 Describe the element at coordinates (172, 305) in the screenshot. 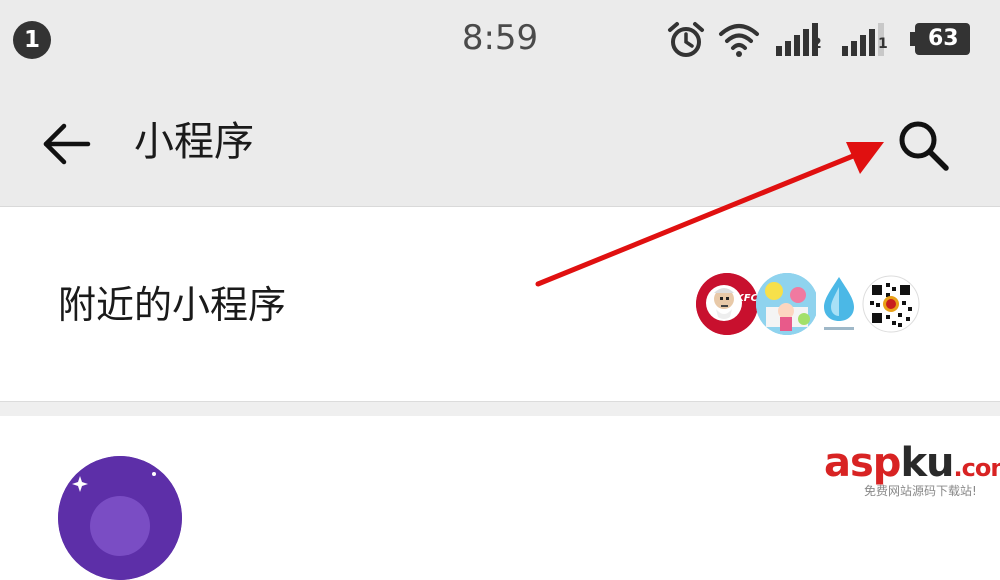

I see `nearby-label: 附近的小程序` at that location.